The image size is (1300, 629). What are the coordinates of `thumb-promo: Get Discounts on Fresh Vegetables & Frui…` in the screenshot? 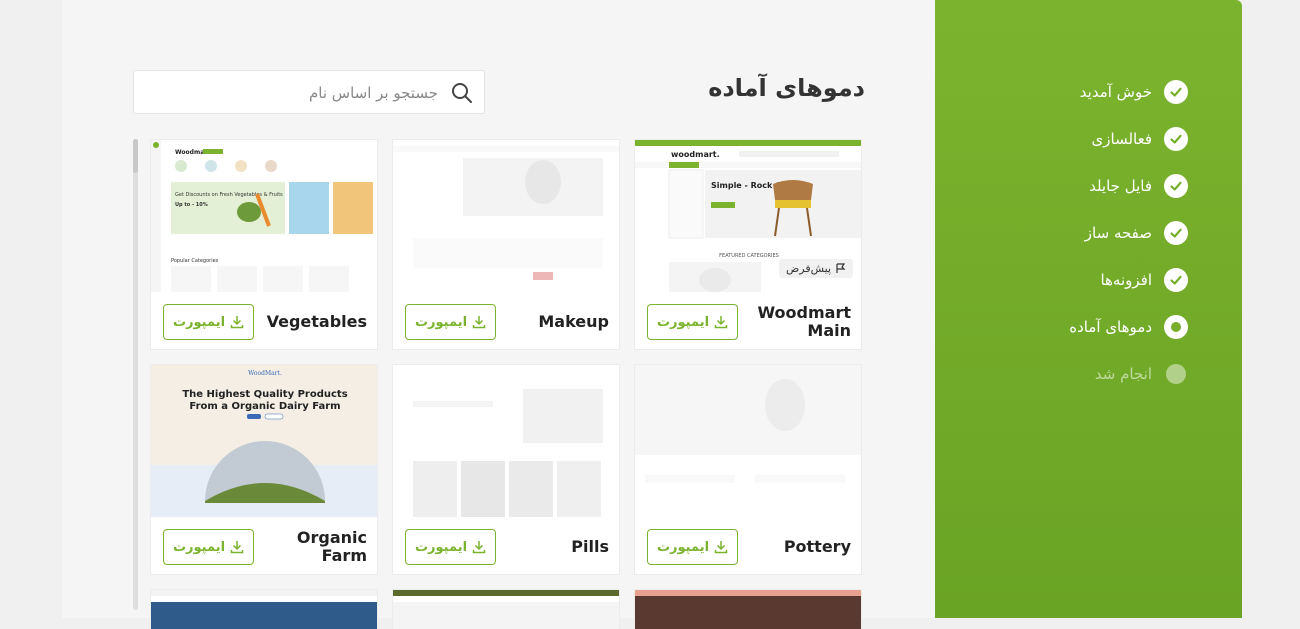 It's located at (229, 195).